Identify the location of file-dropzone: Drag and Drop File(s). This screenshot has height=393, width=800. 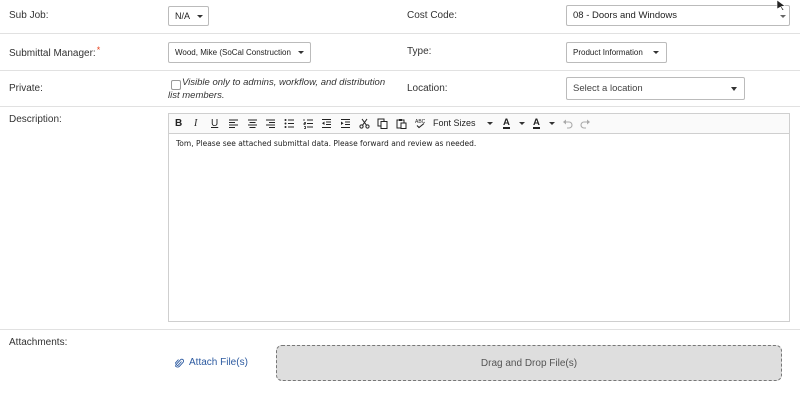
(529, 363).